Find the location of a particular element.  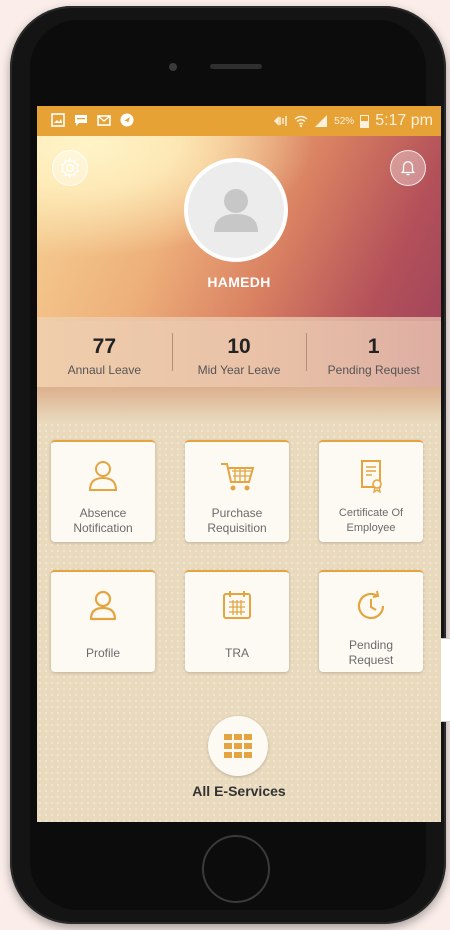

stat-value: 10 is located at coordinates (239, 346).